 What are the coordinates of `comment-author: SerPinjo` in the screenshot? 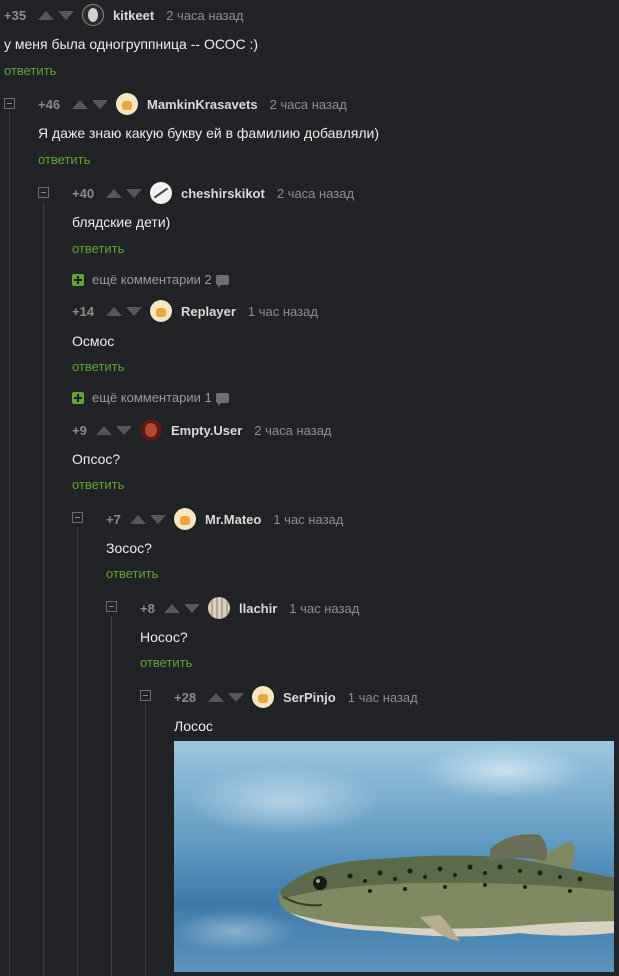 It's located at (309, 697).